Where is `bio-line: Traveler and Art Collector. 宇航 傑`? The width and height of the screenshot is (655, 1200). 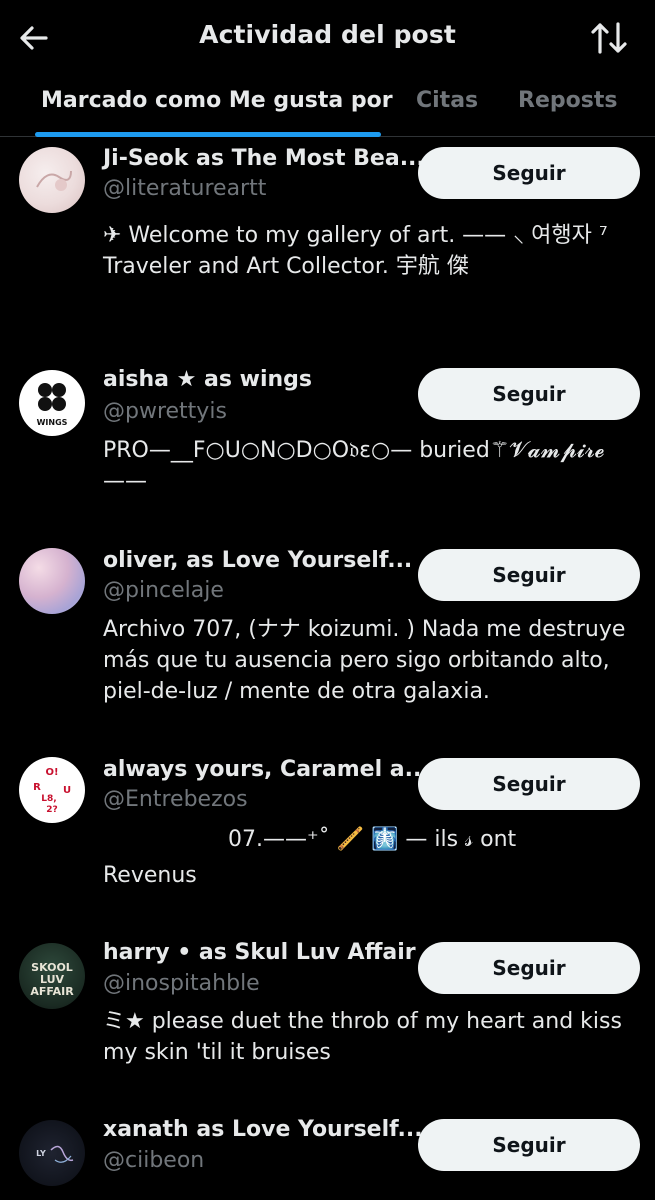
bio-line: Traveler and Art Collector. 宇航 傑 is located at coordinates (286, 266).